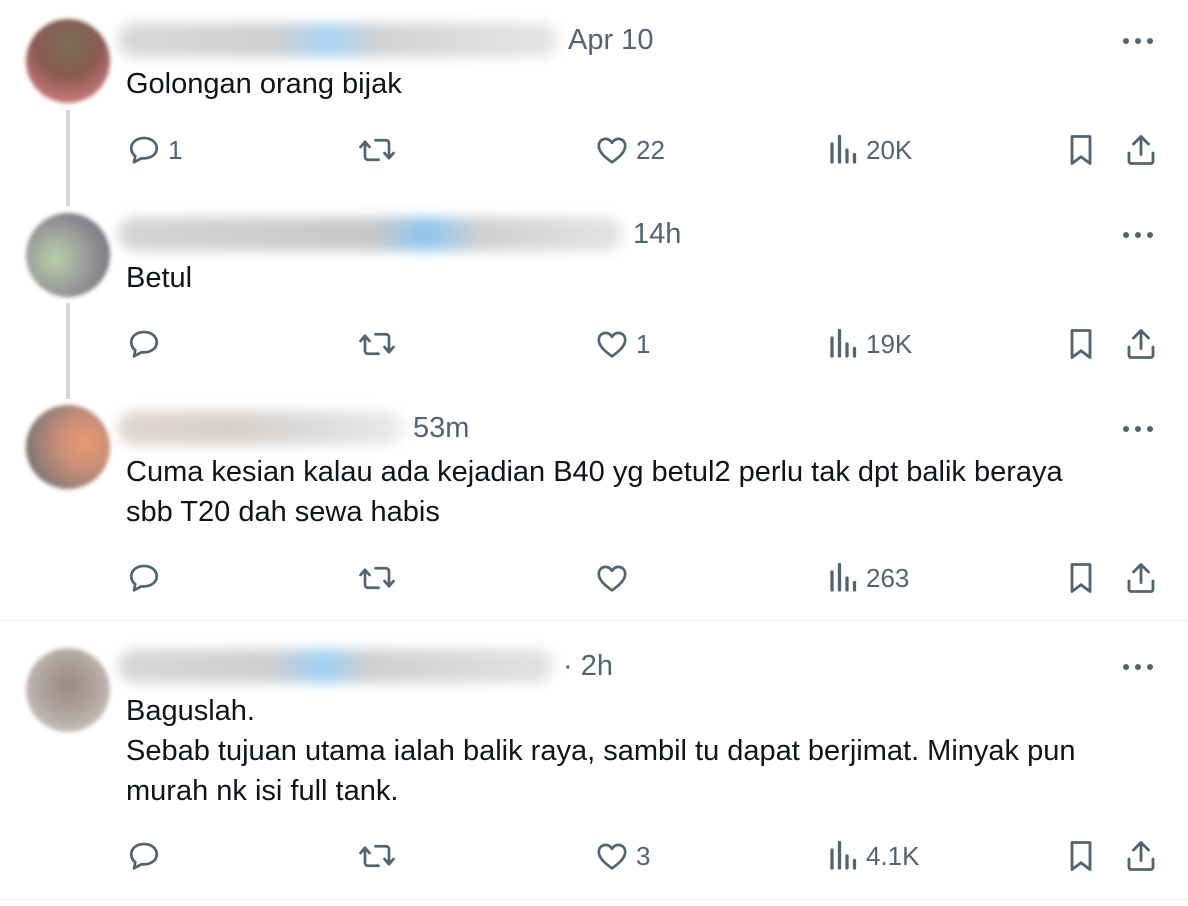  What do you see at coordinates (594, 899) in the screenshot?
I see `tweet-divider` at bounding box center [594, 899].